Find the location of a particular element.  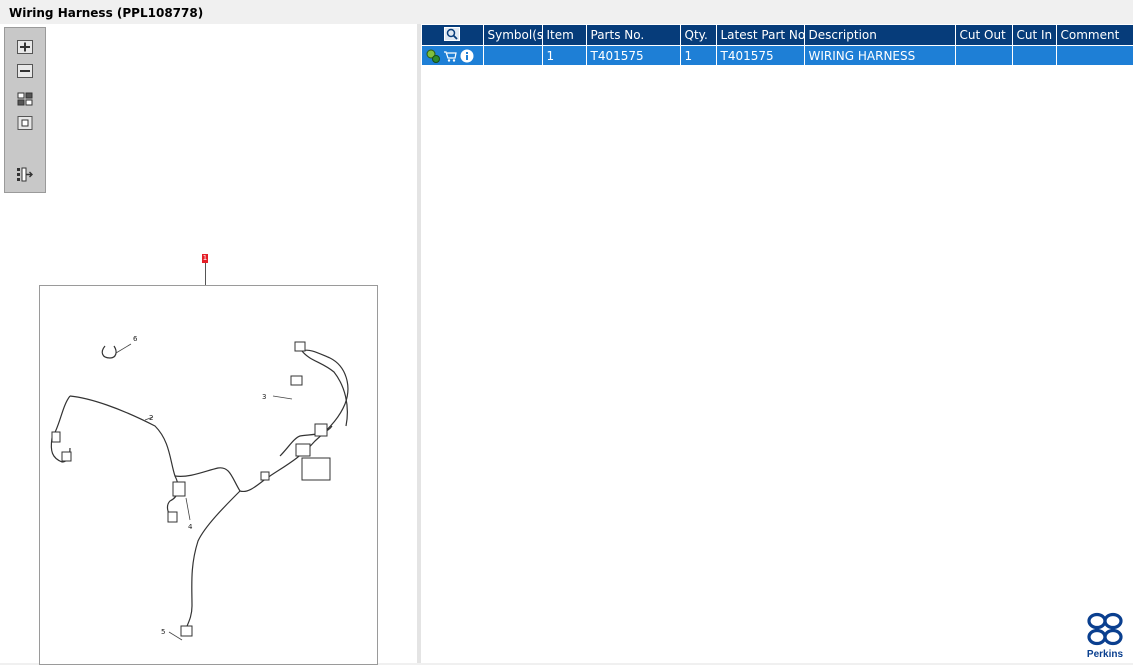

actual-size-button is located at coordinates (25, 123).